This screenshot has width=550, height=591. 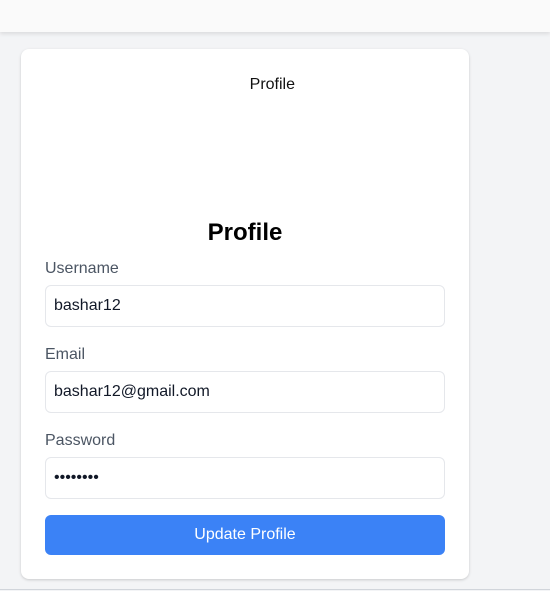 I want to click on password-label: Password, so click(x=80, y=440).